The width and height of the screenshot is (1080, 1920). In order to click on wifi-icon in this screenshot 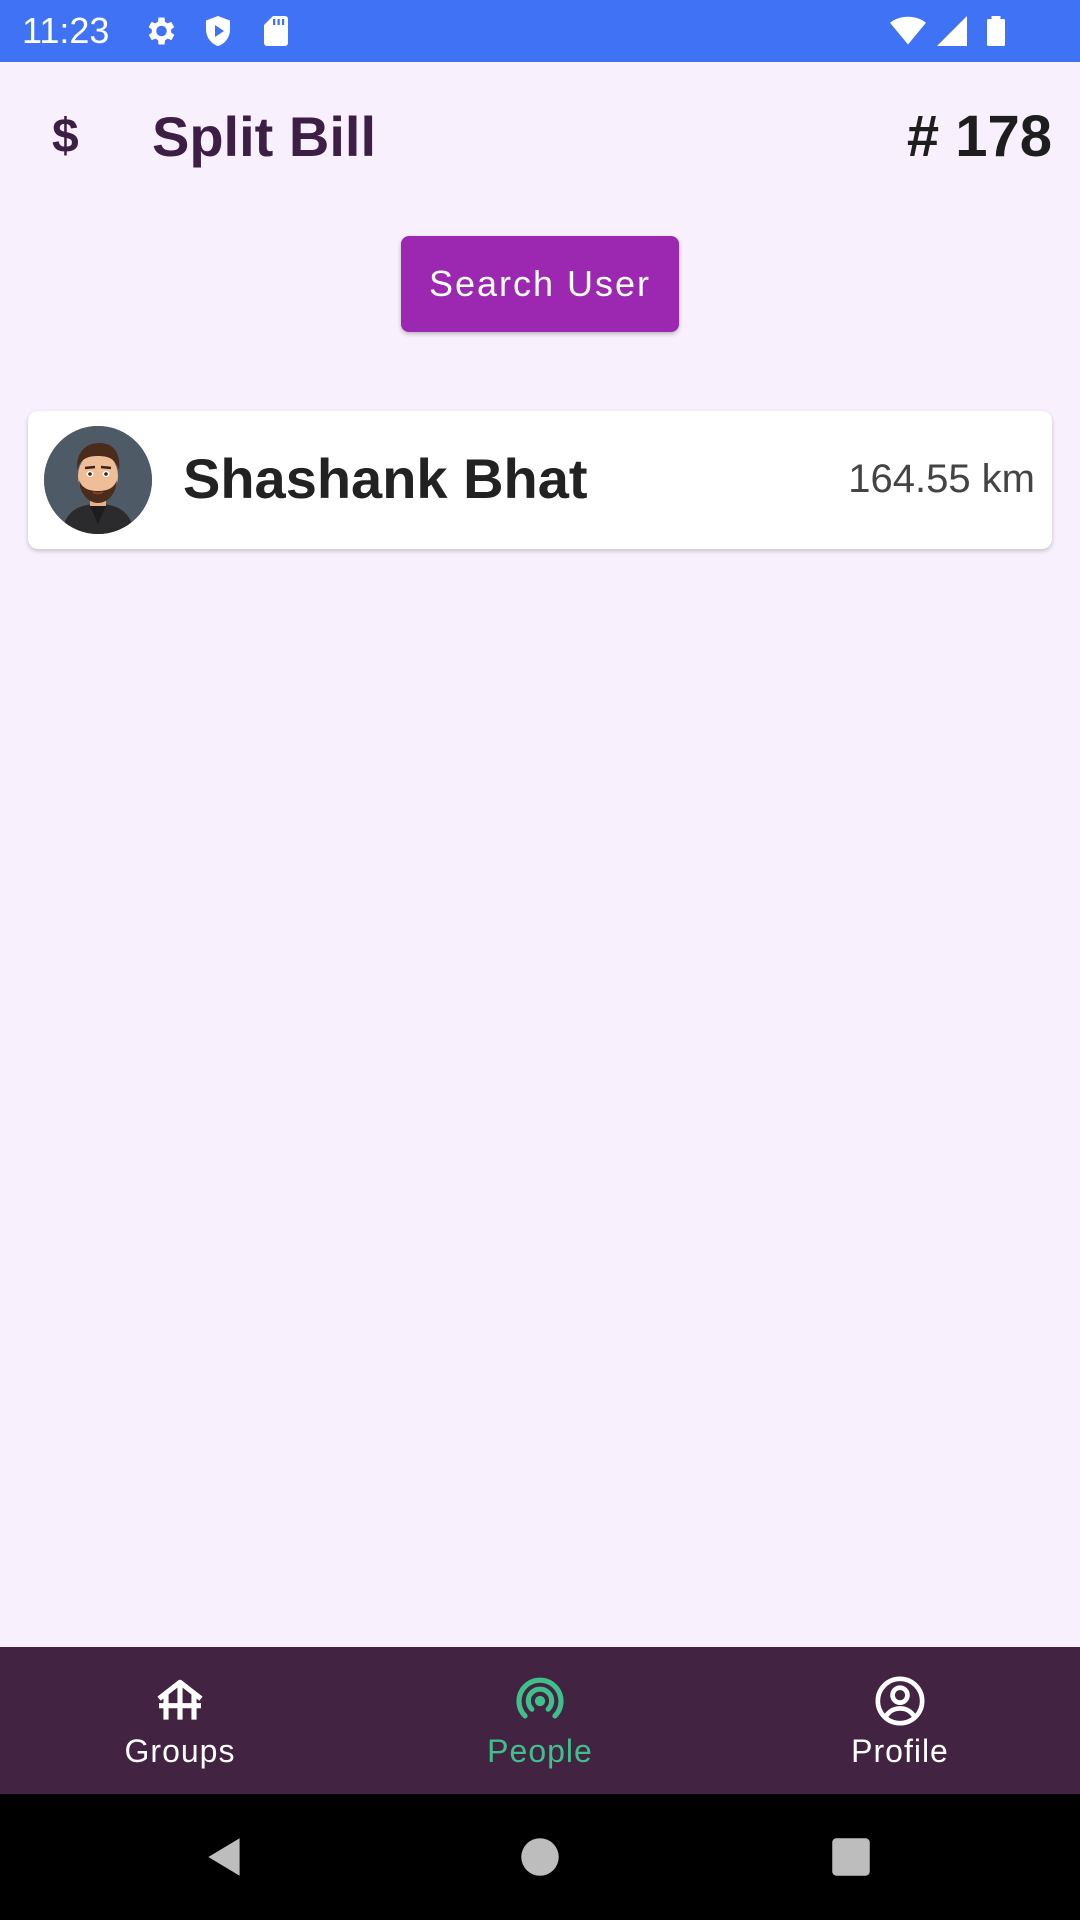, I will do `click(908, 31)`.